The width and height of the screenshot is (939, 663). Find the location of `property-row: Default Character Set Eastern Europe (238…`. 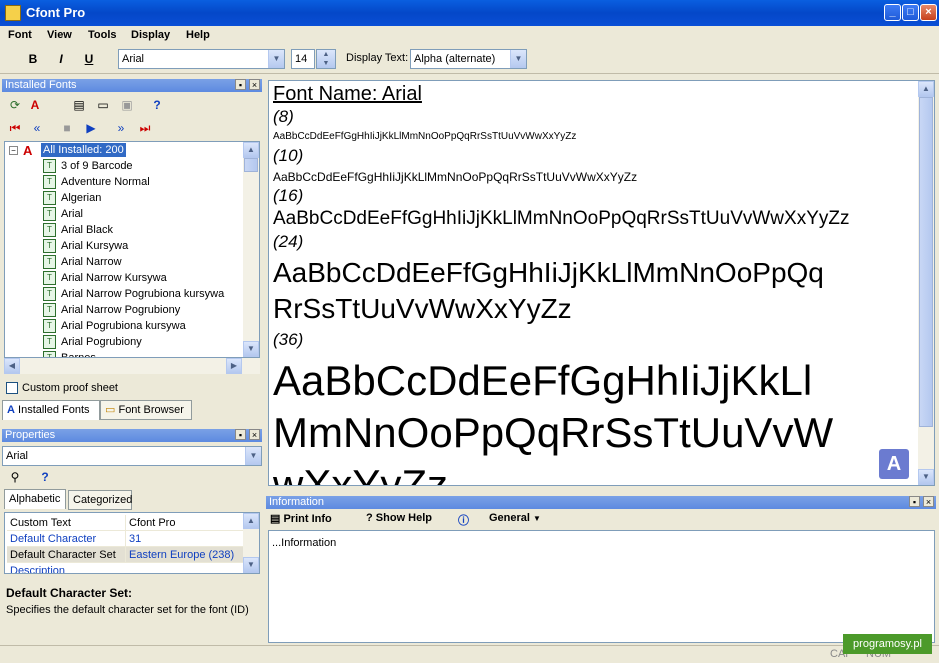

property-row: Default Character Set Eastern Europe (238… is located at coordinates (125, 555).